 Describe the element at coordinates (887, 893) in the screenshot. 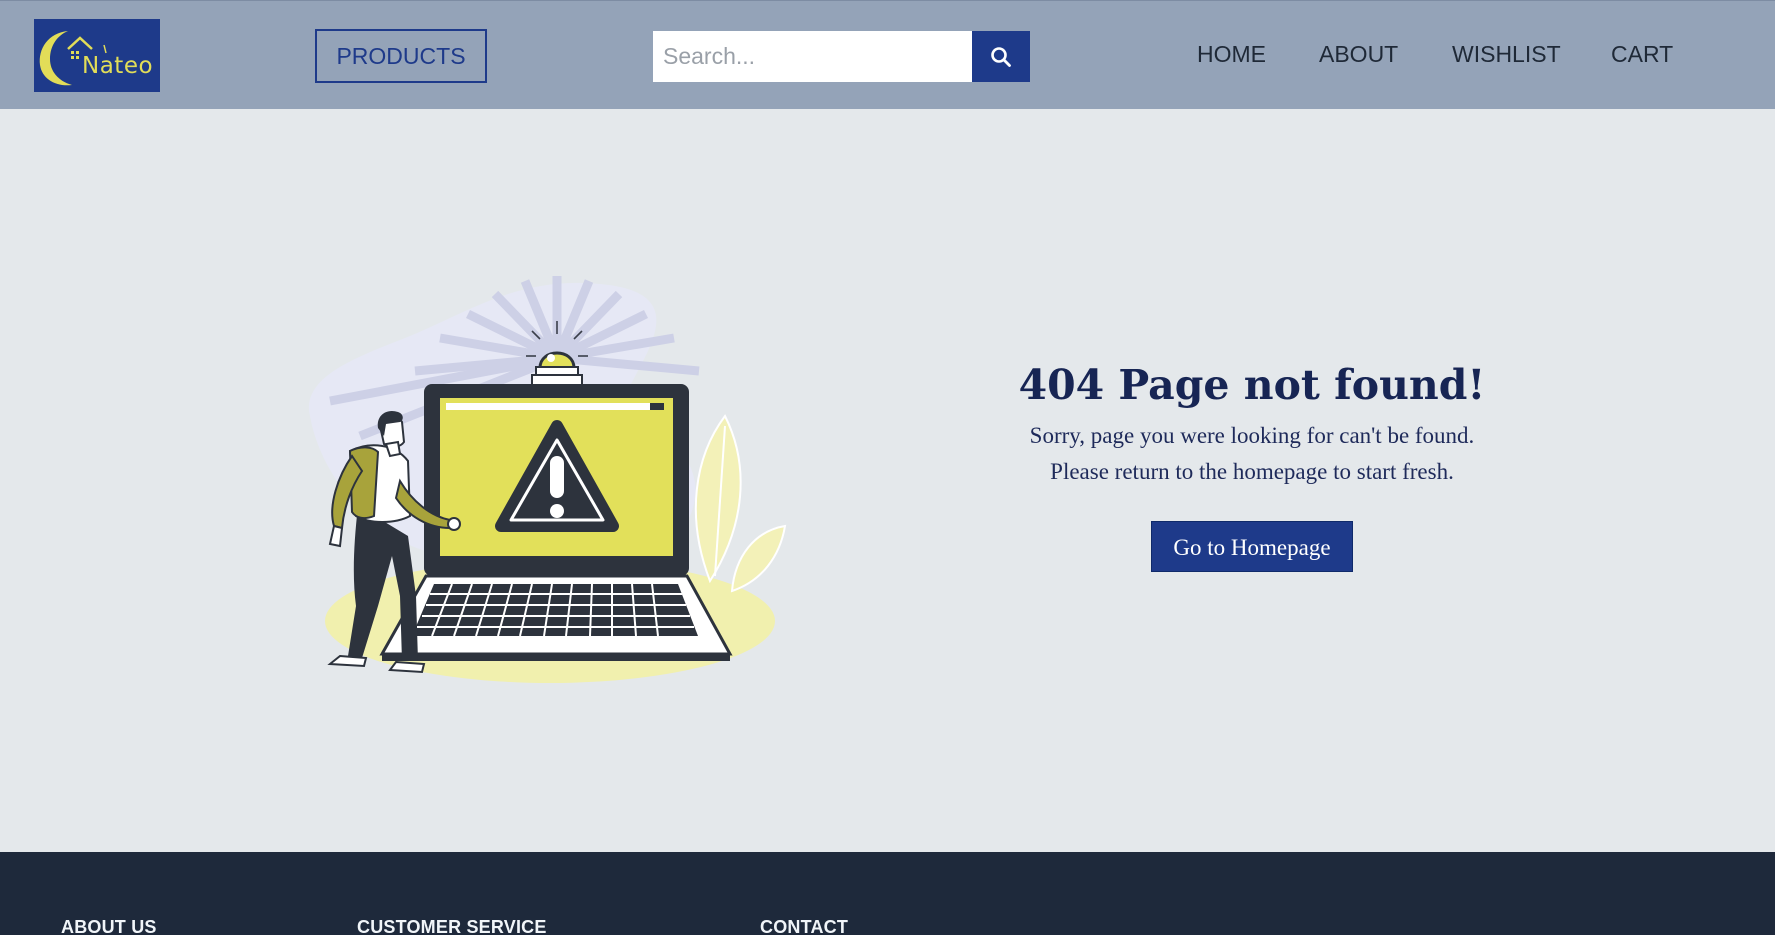

I see `footer: ABOUT US CUSTOMER SERVICE CONTACT` at that location.